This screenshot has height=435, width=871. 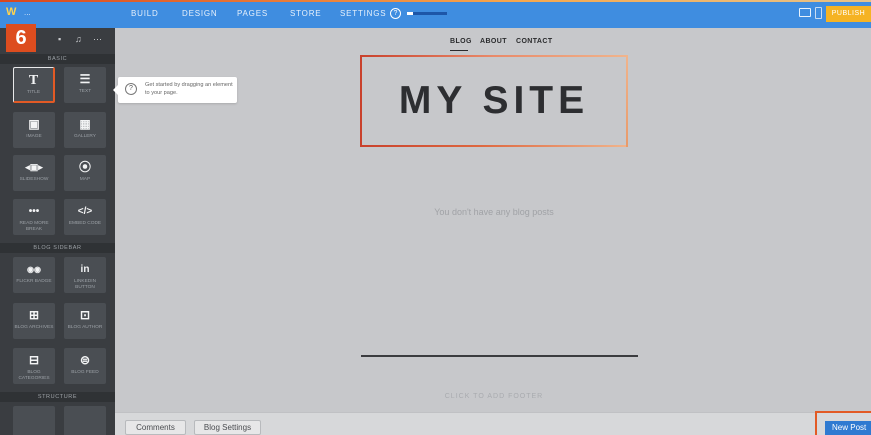 What do you see at coordinates (57, 248) in the screenshot?
I see `section-blog-sidebar: BLOG SIDEBAR` at bounding box center [57, 248].